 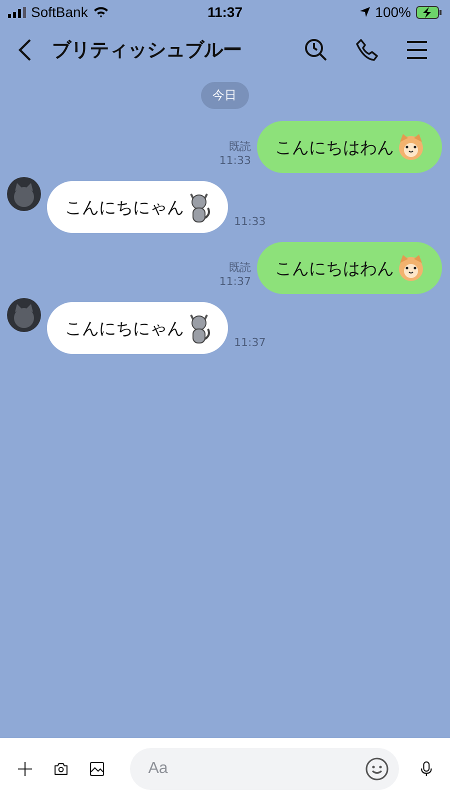 I want to click on clock-time: 11:37, so click(x=225, y=12).